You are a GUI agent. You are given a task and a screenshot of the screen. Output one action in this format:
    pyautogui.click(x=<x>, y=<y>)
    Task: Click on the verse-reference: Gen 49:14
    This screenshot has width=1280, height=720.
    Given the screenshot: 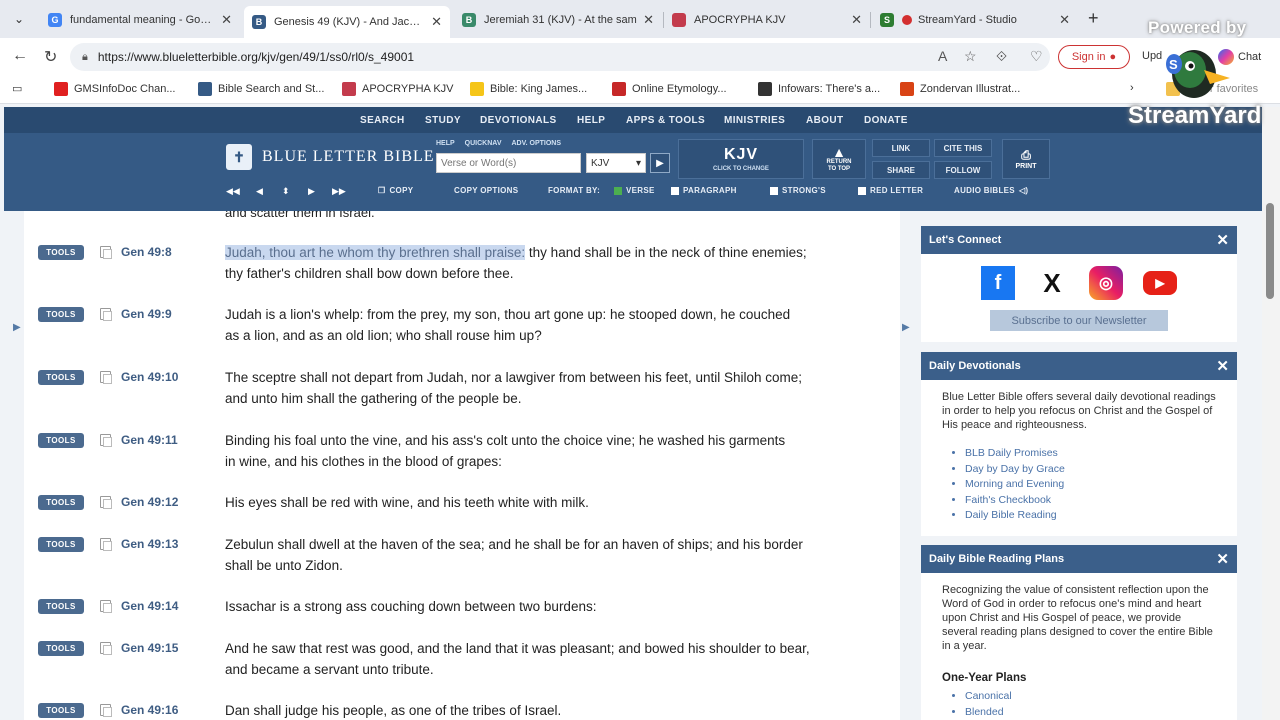 What is the action you would take?
    pyautogui.click(x=149, y=606)
    